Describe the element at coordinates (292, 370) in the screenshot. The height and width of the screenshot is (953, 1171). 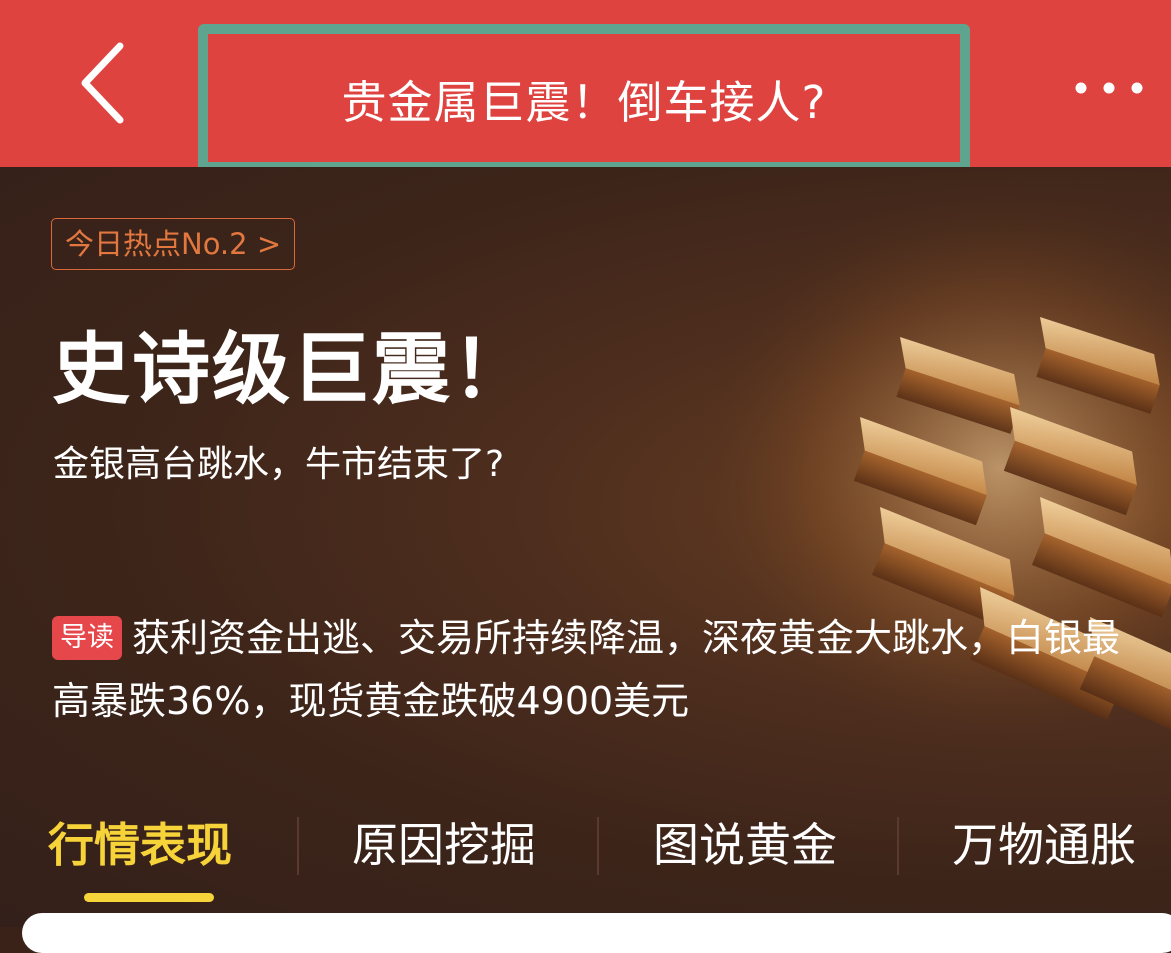
I see `hero-headline: 史诗级巨震！` at that location.